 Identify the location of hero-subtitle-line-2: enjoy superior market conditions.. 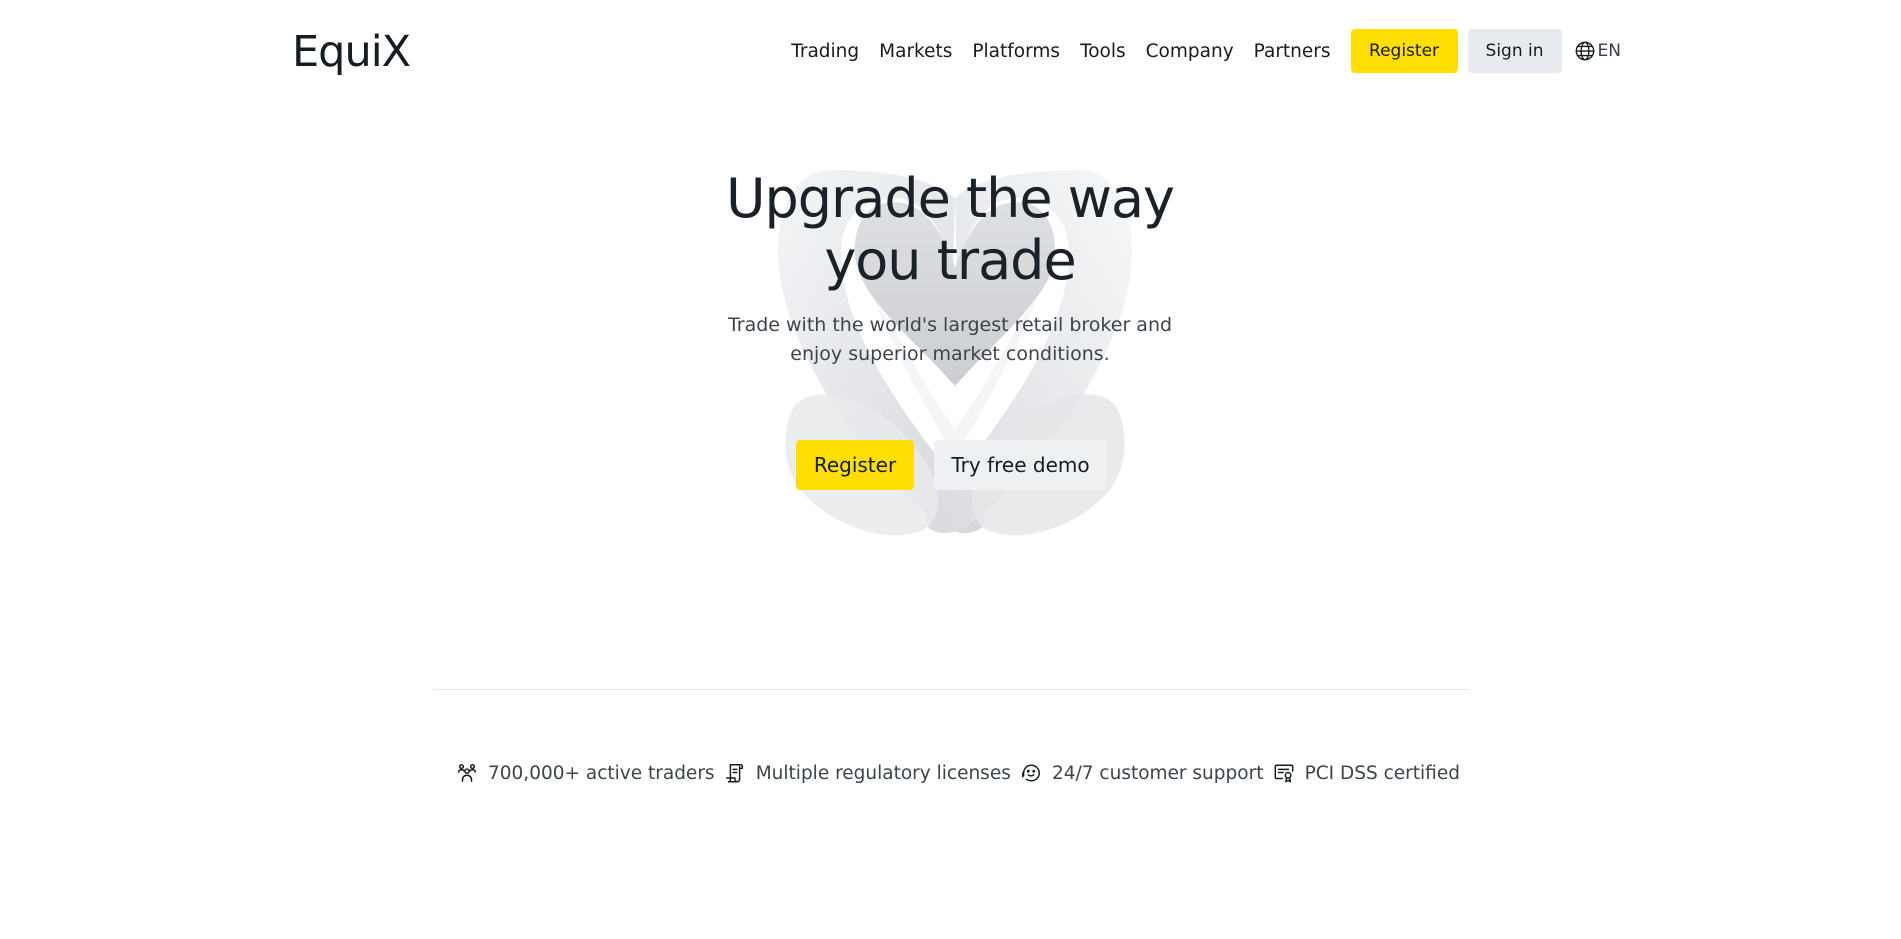
(950, 354).